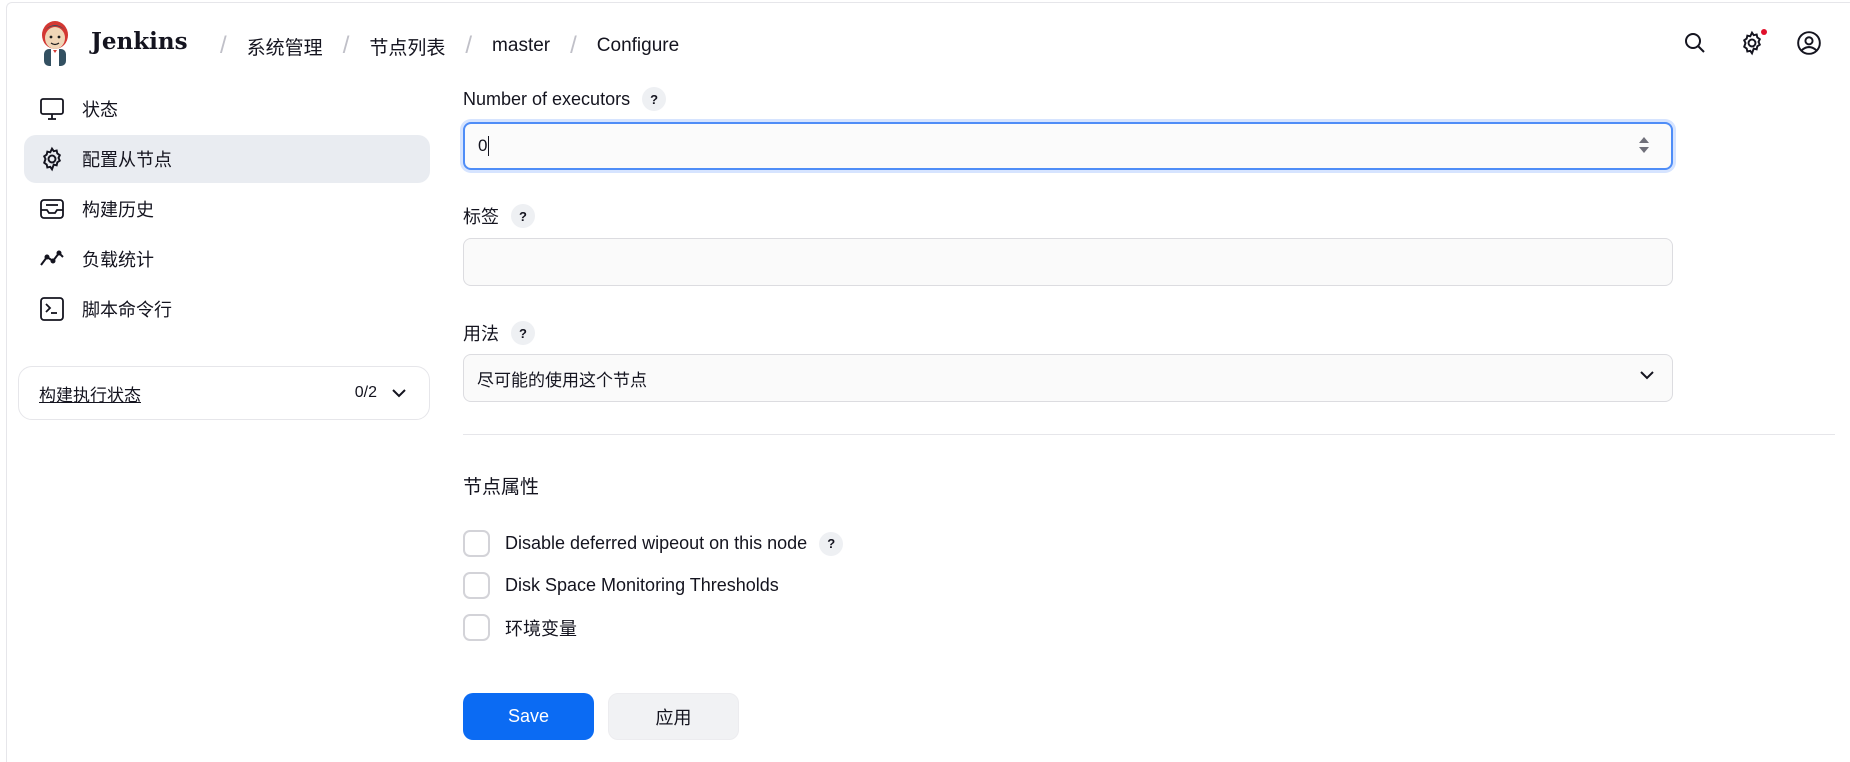 This screenshot has height=762, width=1850. I want to click on trend-line-icon, so click(52, 259).